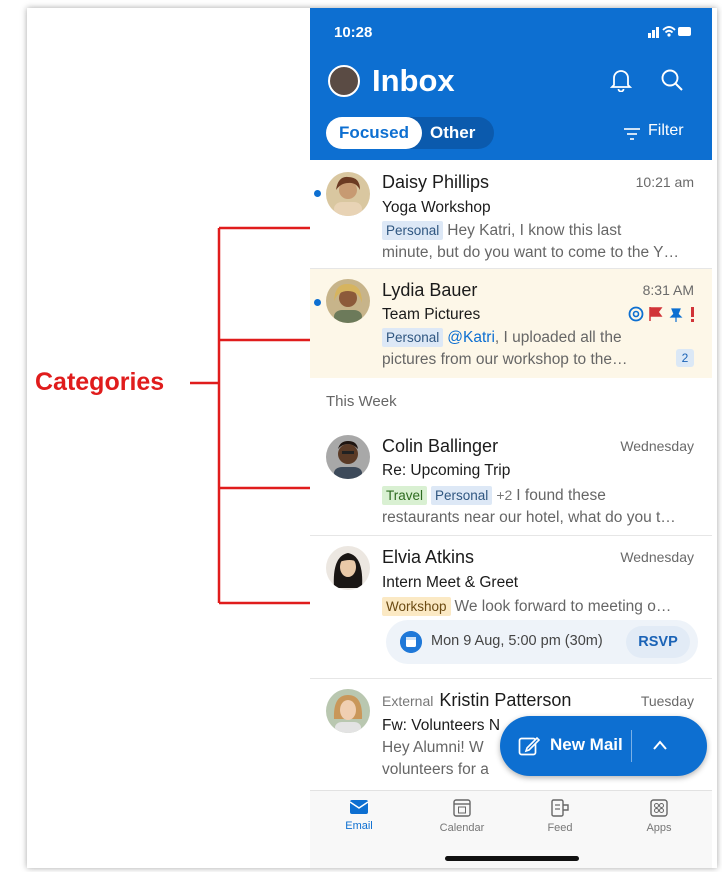 This screenshot has height=872, width=722. What do you see at coordinates (348, 568) in the screenshot?
I see `avatar-elvia` at bounding box center [348, 568].